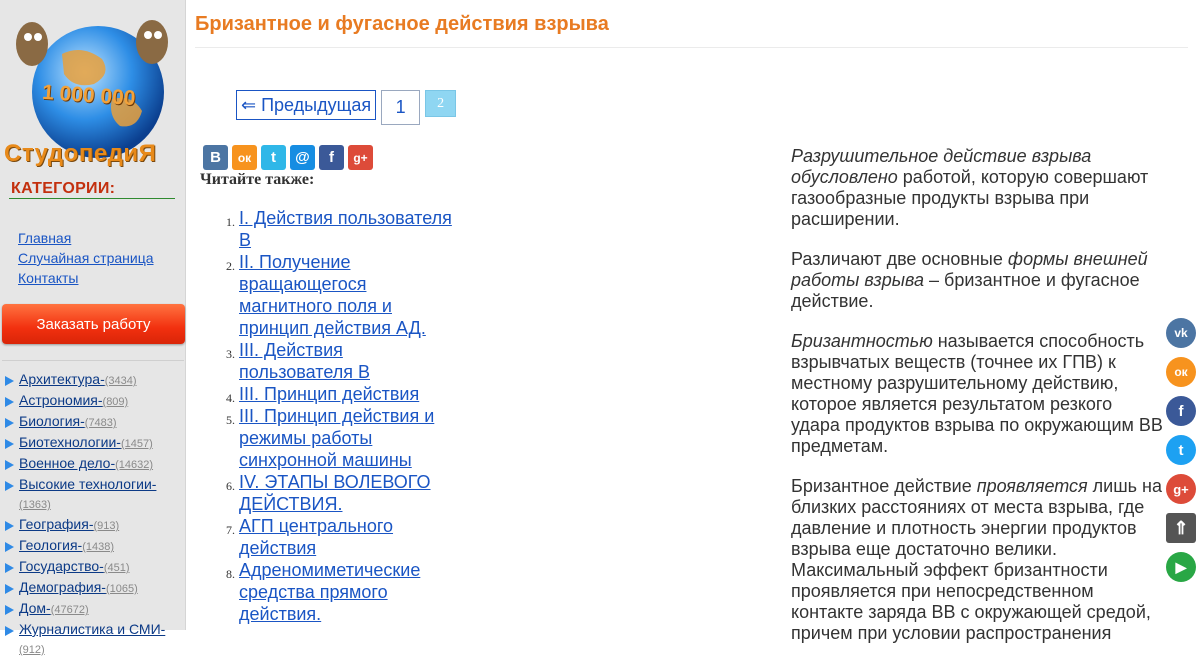 Image resolution: width=1200 pixels, height=663 pixels. I want to click on pagination: ⇐ Предыдущая 1 2, so click(346, 107).